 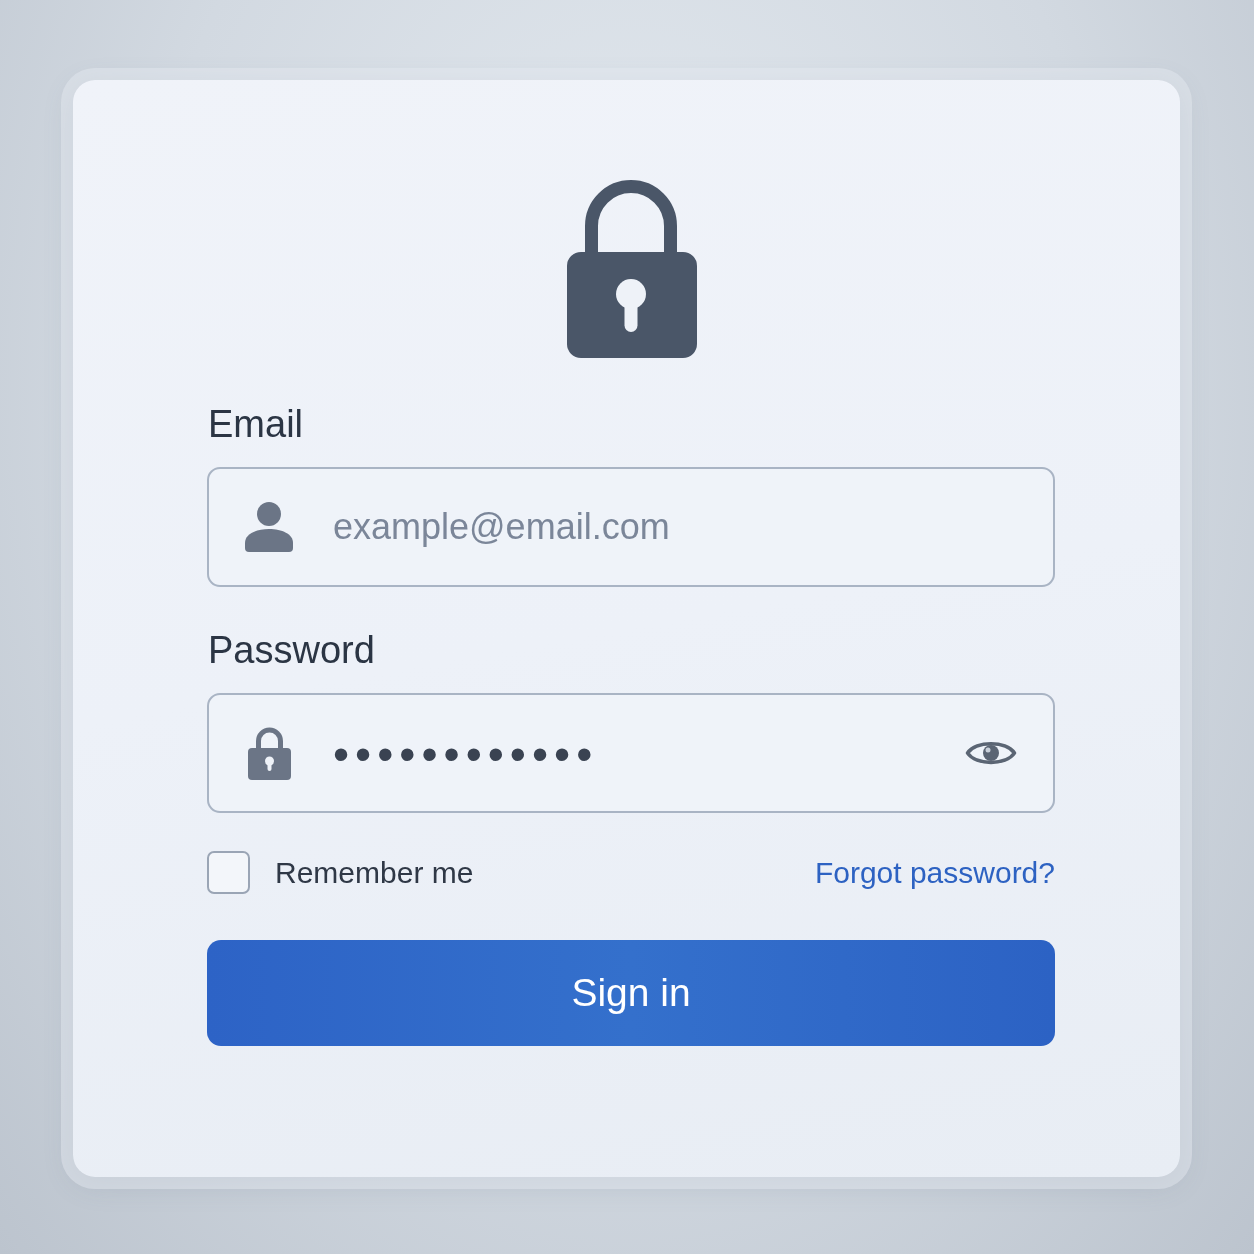 What do you see at coordinates (374, 872) in the screenshot?
I see `remember-label: Remember me` at bounding box center [374, 872].